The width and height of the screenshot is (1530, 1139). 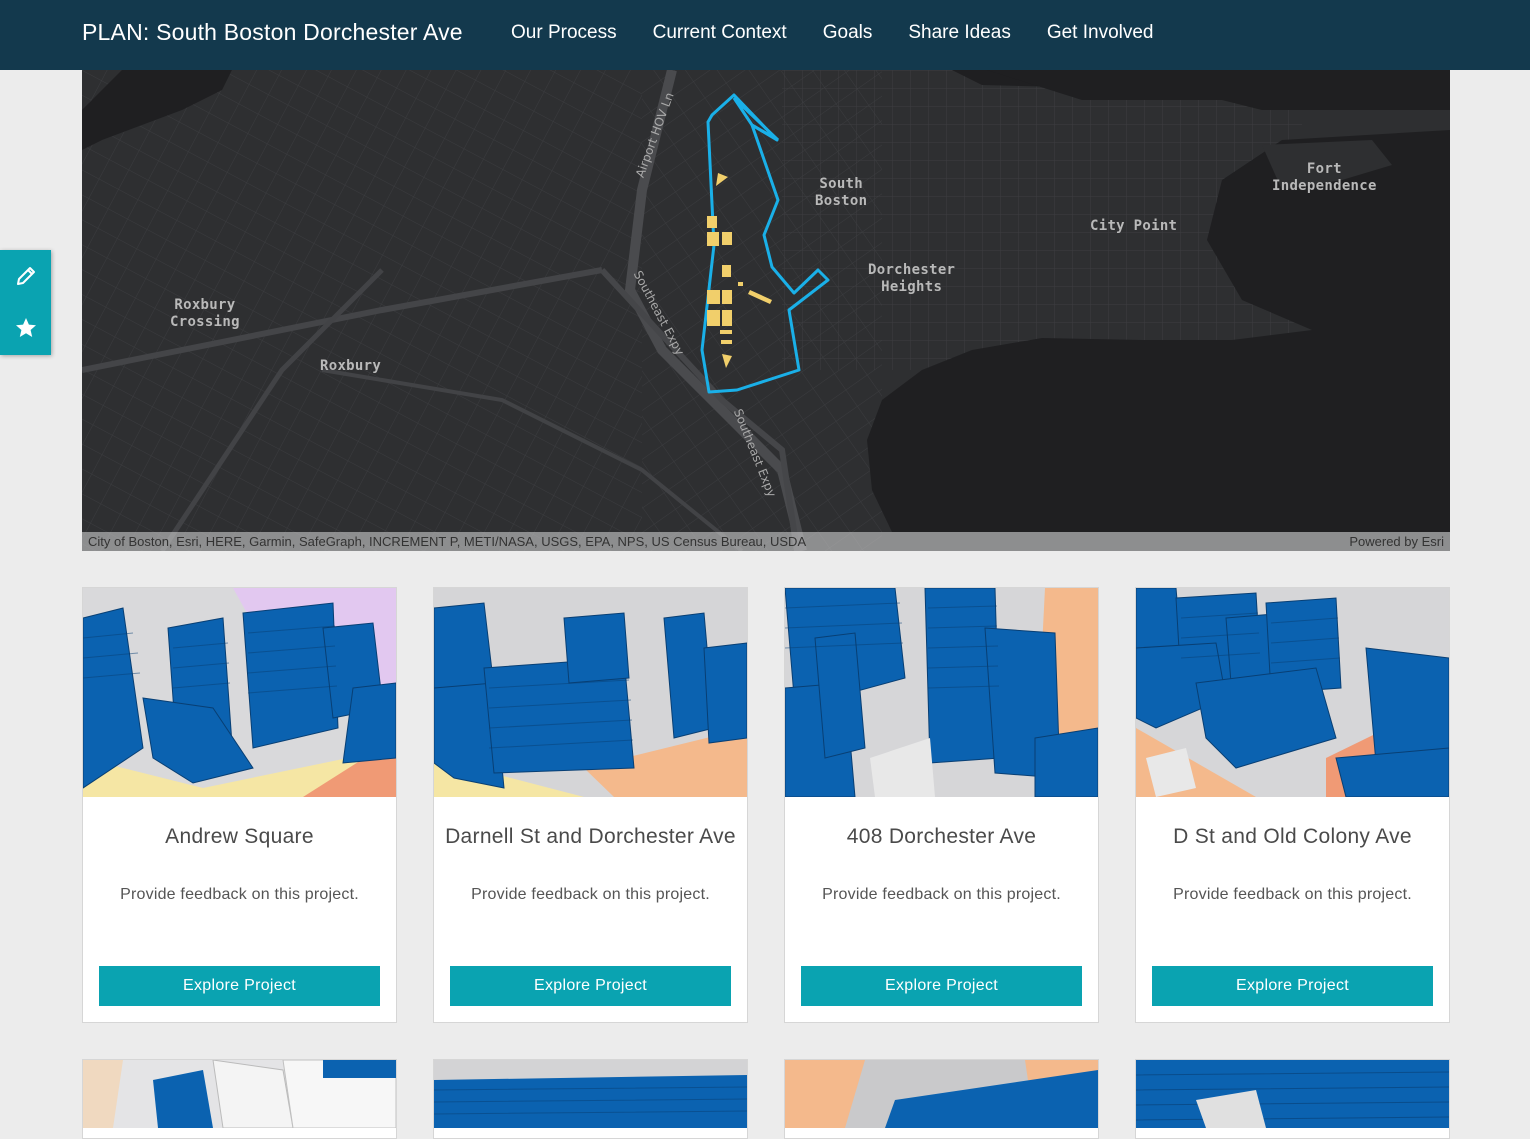 What do you see at coordinates (1292, 836) in the screenshot?
I see `project-title: D St and Old Colony Ave` at bounding box center [1292, 836].